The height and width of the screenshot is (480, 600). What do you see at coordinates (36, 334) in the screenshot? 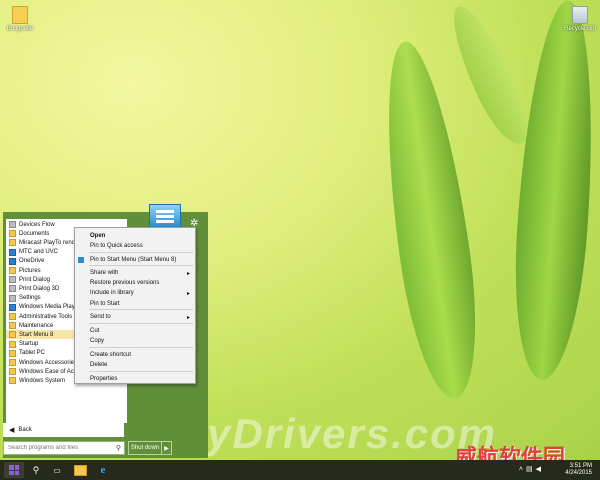
I see `start-menu-item-label: Start Menu 8` at bounding box center [36, 334].